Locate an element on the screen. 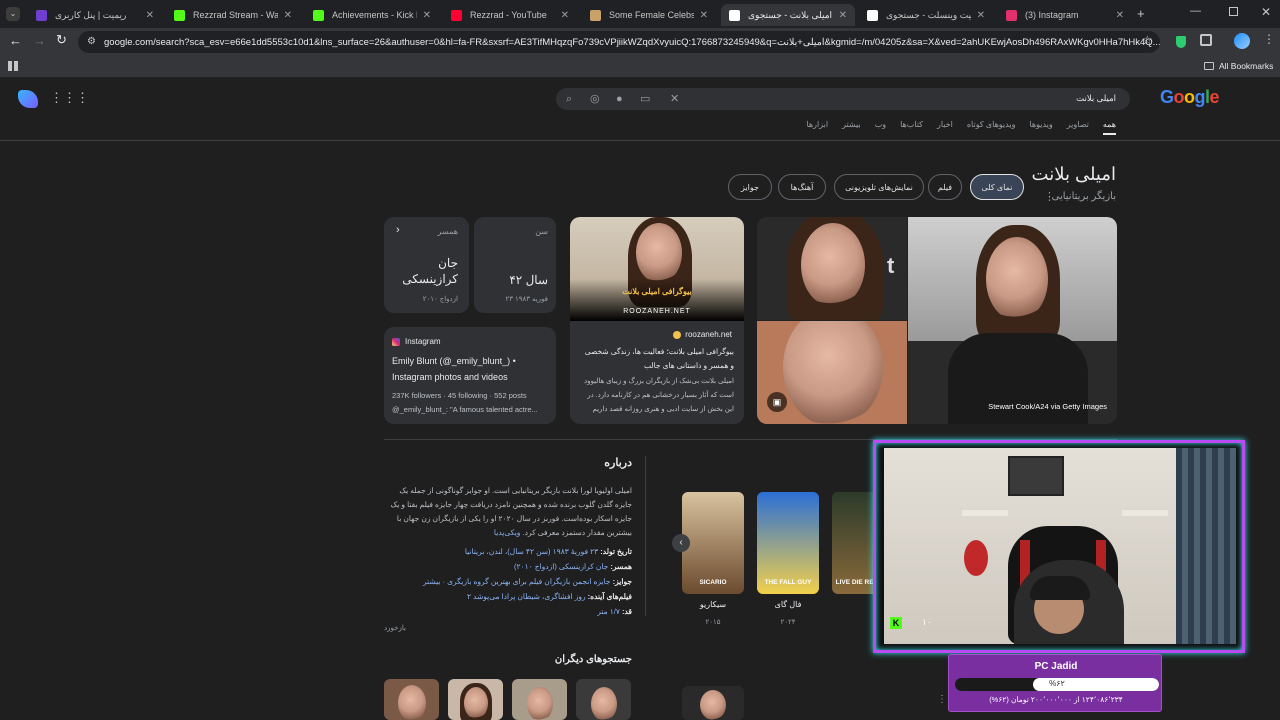 The width and height of the screenshot is (1280, 720). tab-2: Rezzrad Stream - Watch L ✕ is located at coordinates (233, 15).